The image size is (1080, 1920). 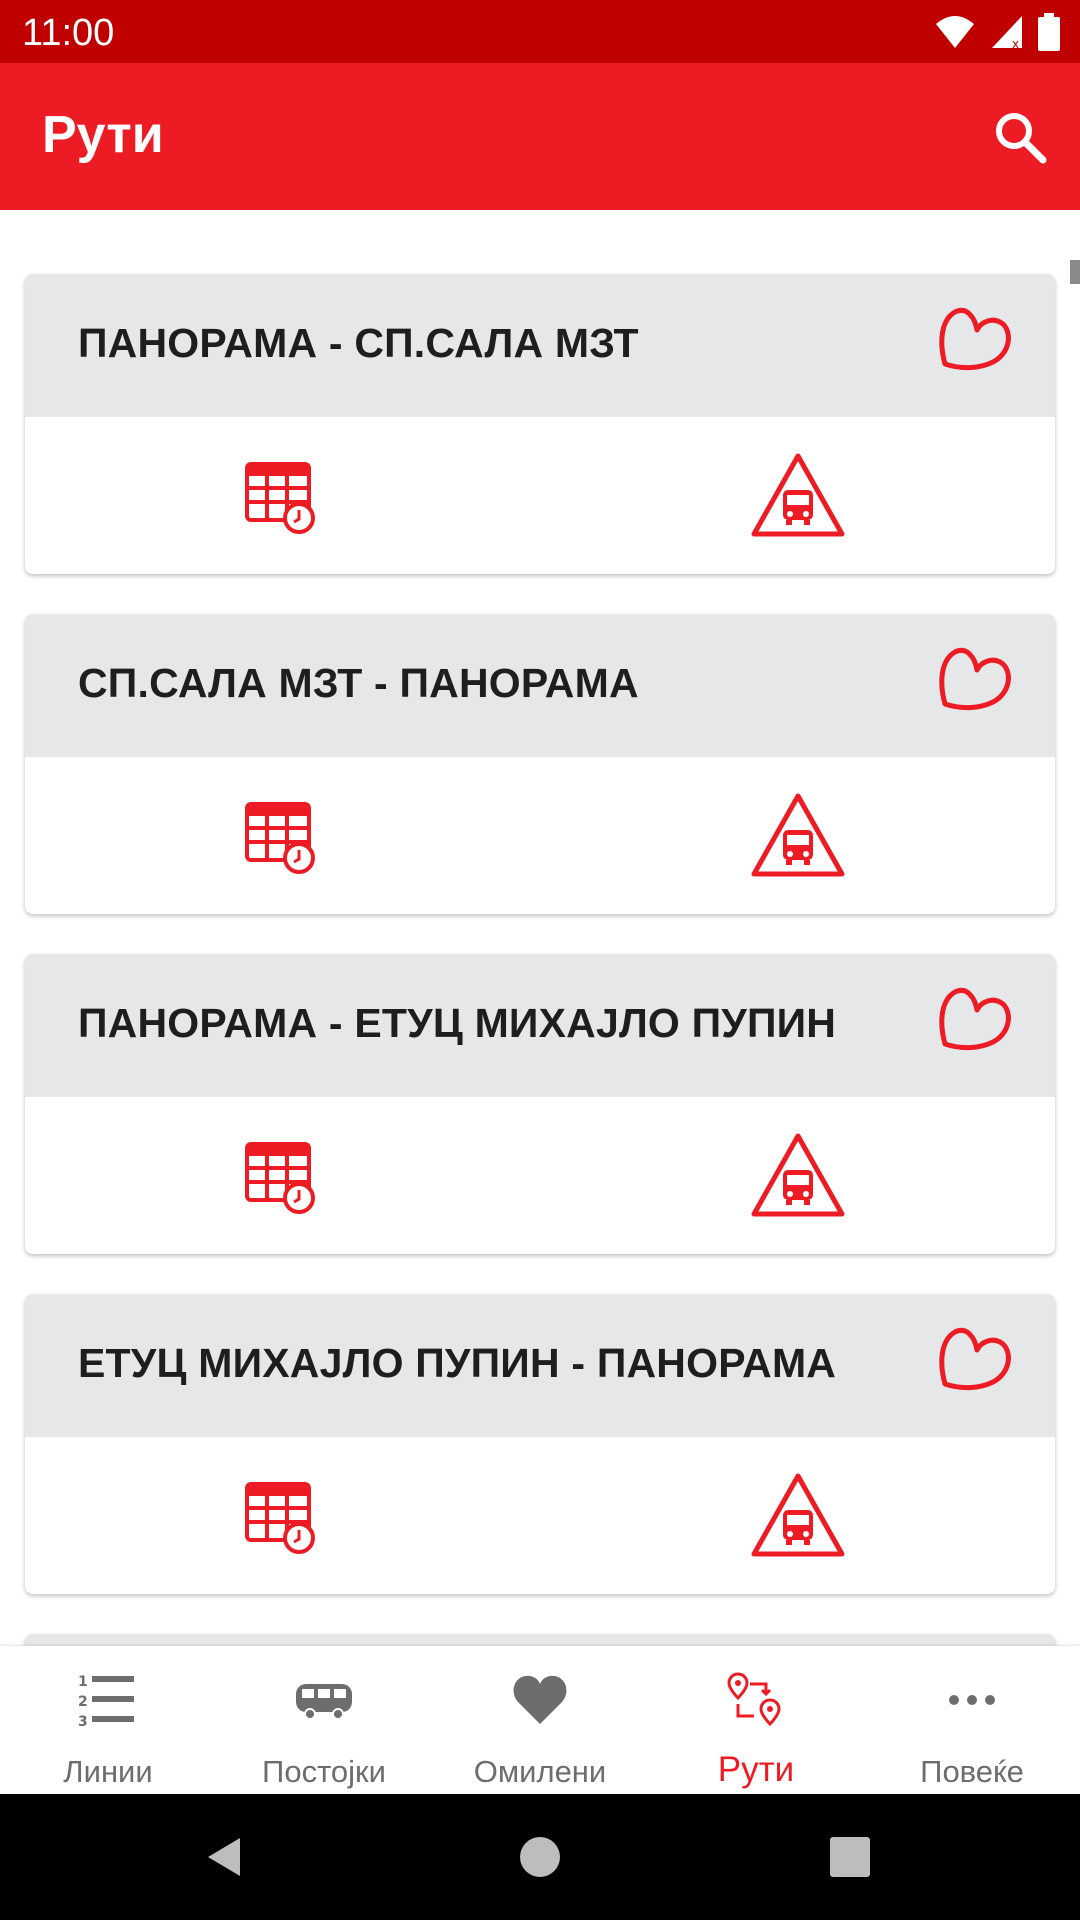 I want to click on svg-text: 3, so click(x=83, y=1722).